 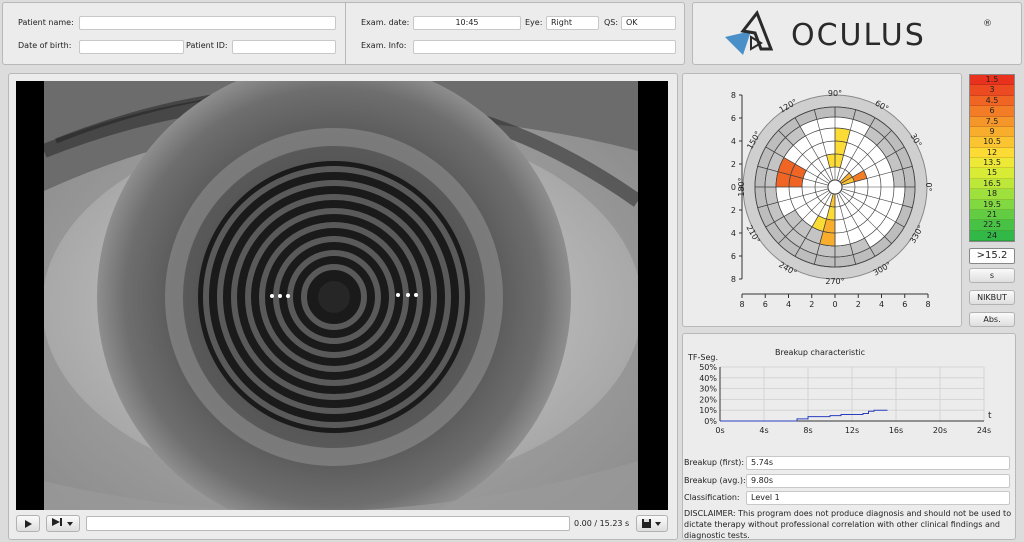 What do you see at coordinates (992, 184) in the screenshot?
I see `color-scale-cell: 16.5` at bounding box center [992, 184].